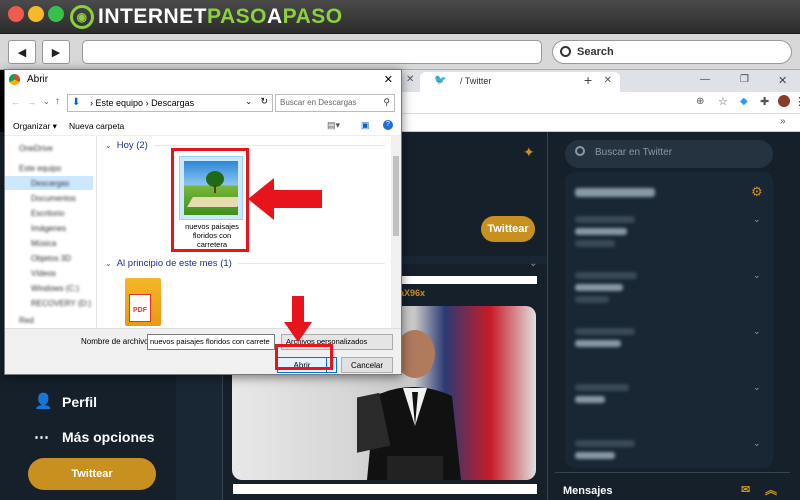  I want to click on blurred-trend-title, so click(615, 192).